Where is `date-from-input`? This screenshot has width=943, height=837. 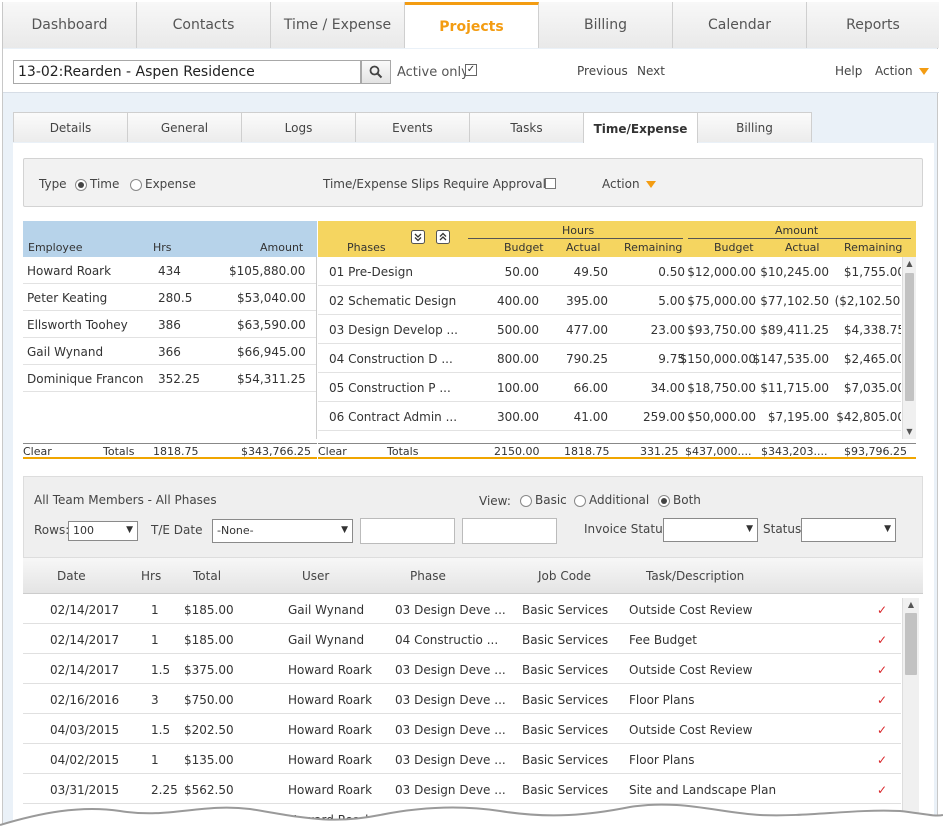
date-from-input is located at coordinates (407, 531).